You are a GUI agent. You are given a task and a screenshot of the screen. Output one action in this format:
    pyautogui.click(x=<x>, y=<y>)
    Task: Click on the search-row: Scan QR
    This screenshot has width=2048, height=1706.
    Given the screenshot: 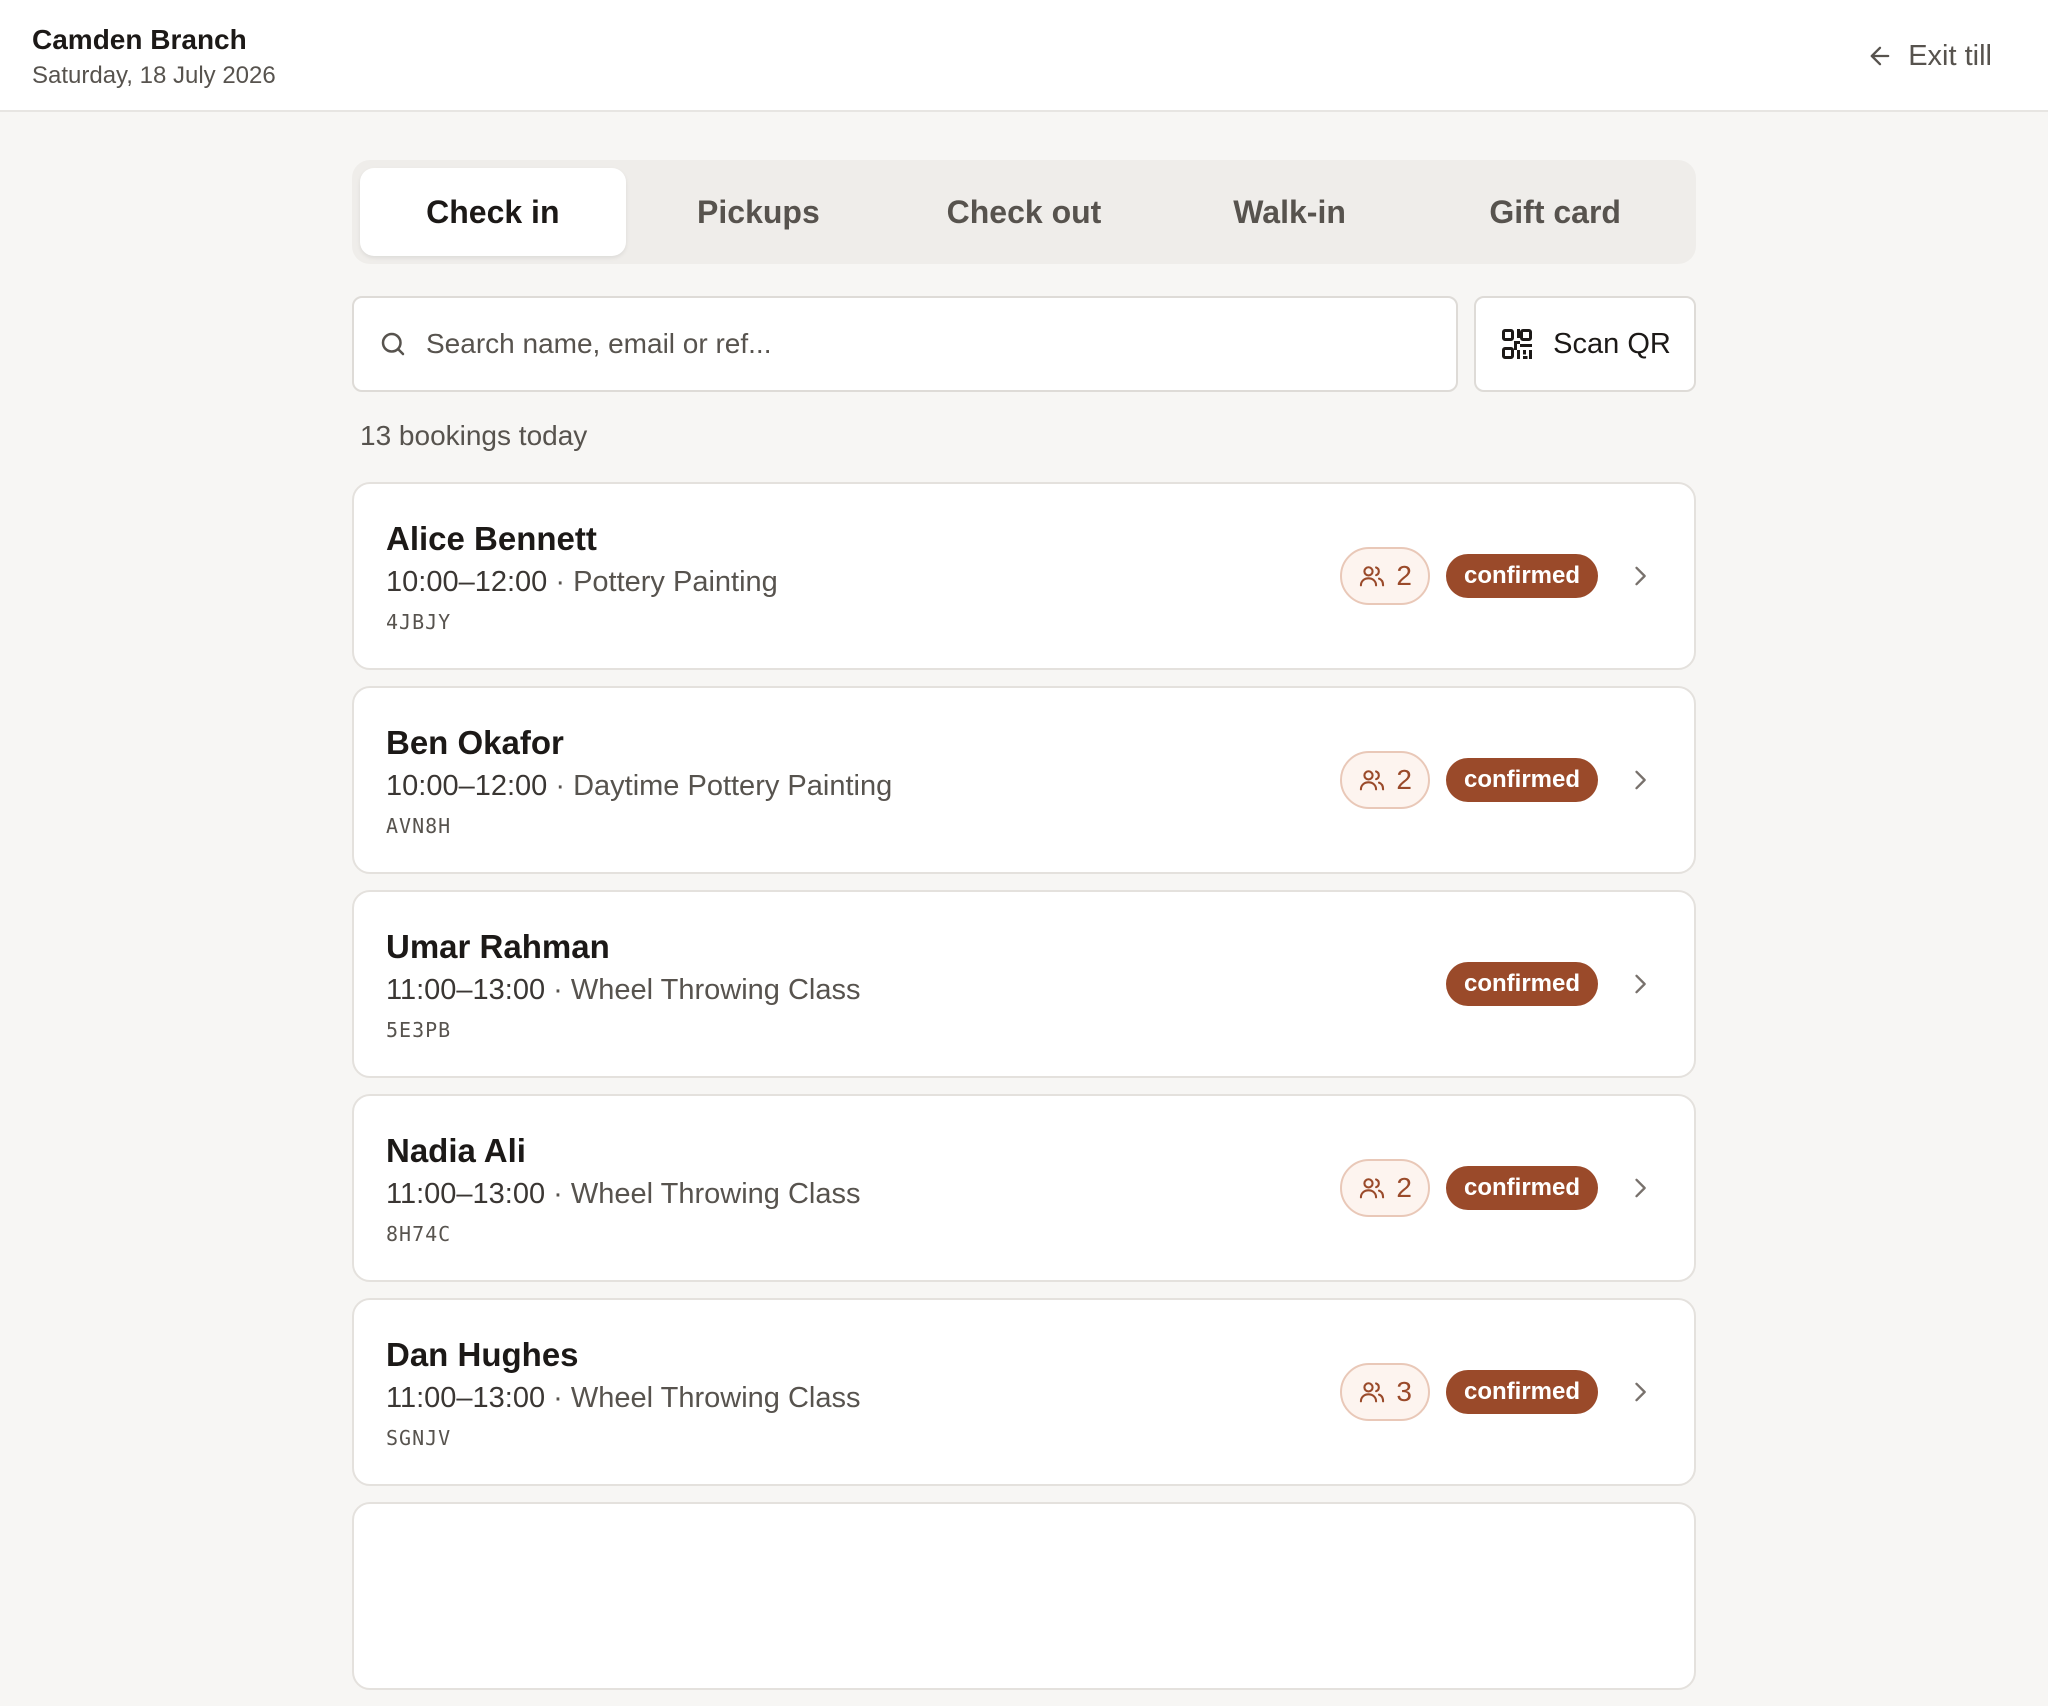 What is the action you would take?
    pyautogui.click(x=1024, y=344)
    